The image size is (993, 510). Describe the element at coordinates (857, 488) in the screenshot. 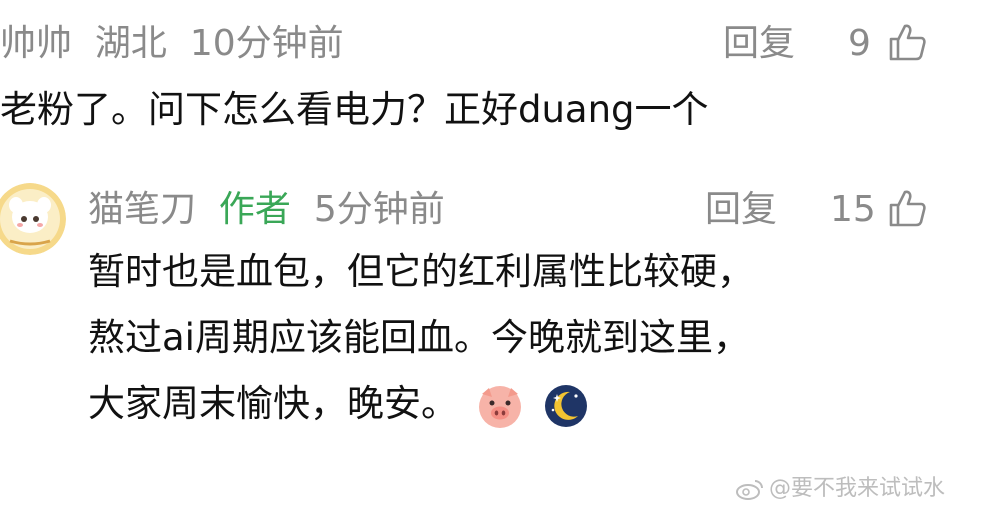

I see `watermark-text: @要不我来试试水` at that location.